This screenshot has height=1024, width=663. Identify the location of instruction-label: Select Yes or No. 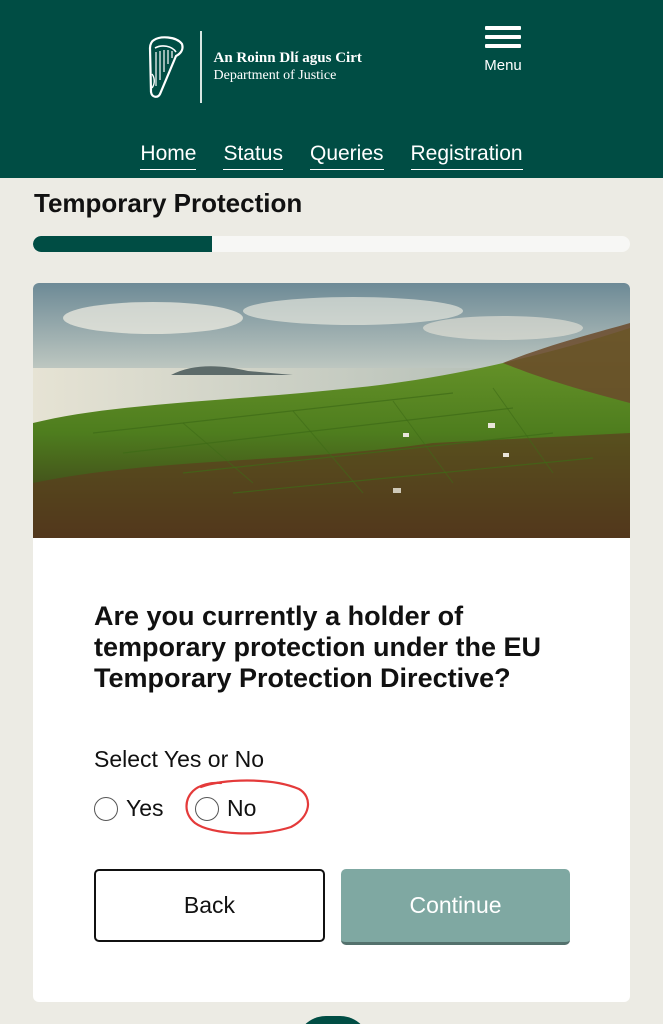
(179, 759).